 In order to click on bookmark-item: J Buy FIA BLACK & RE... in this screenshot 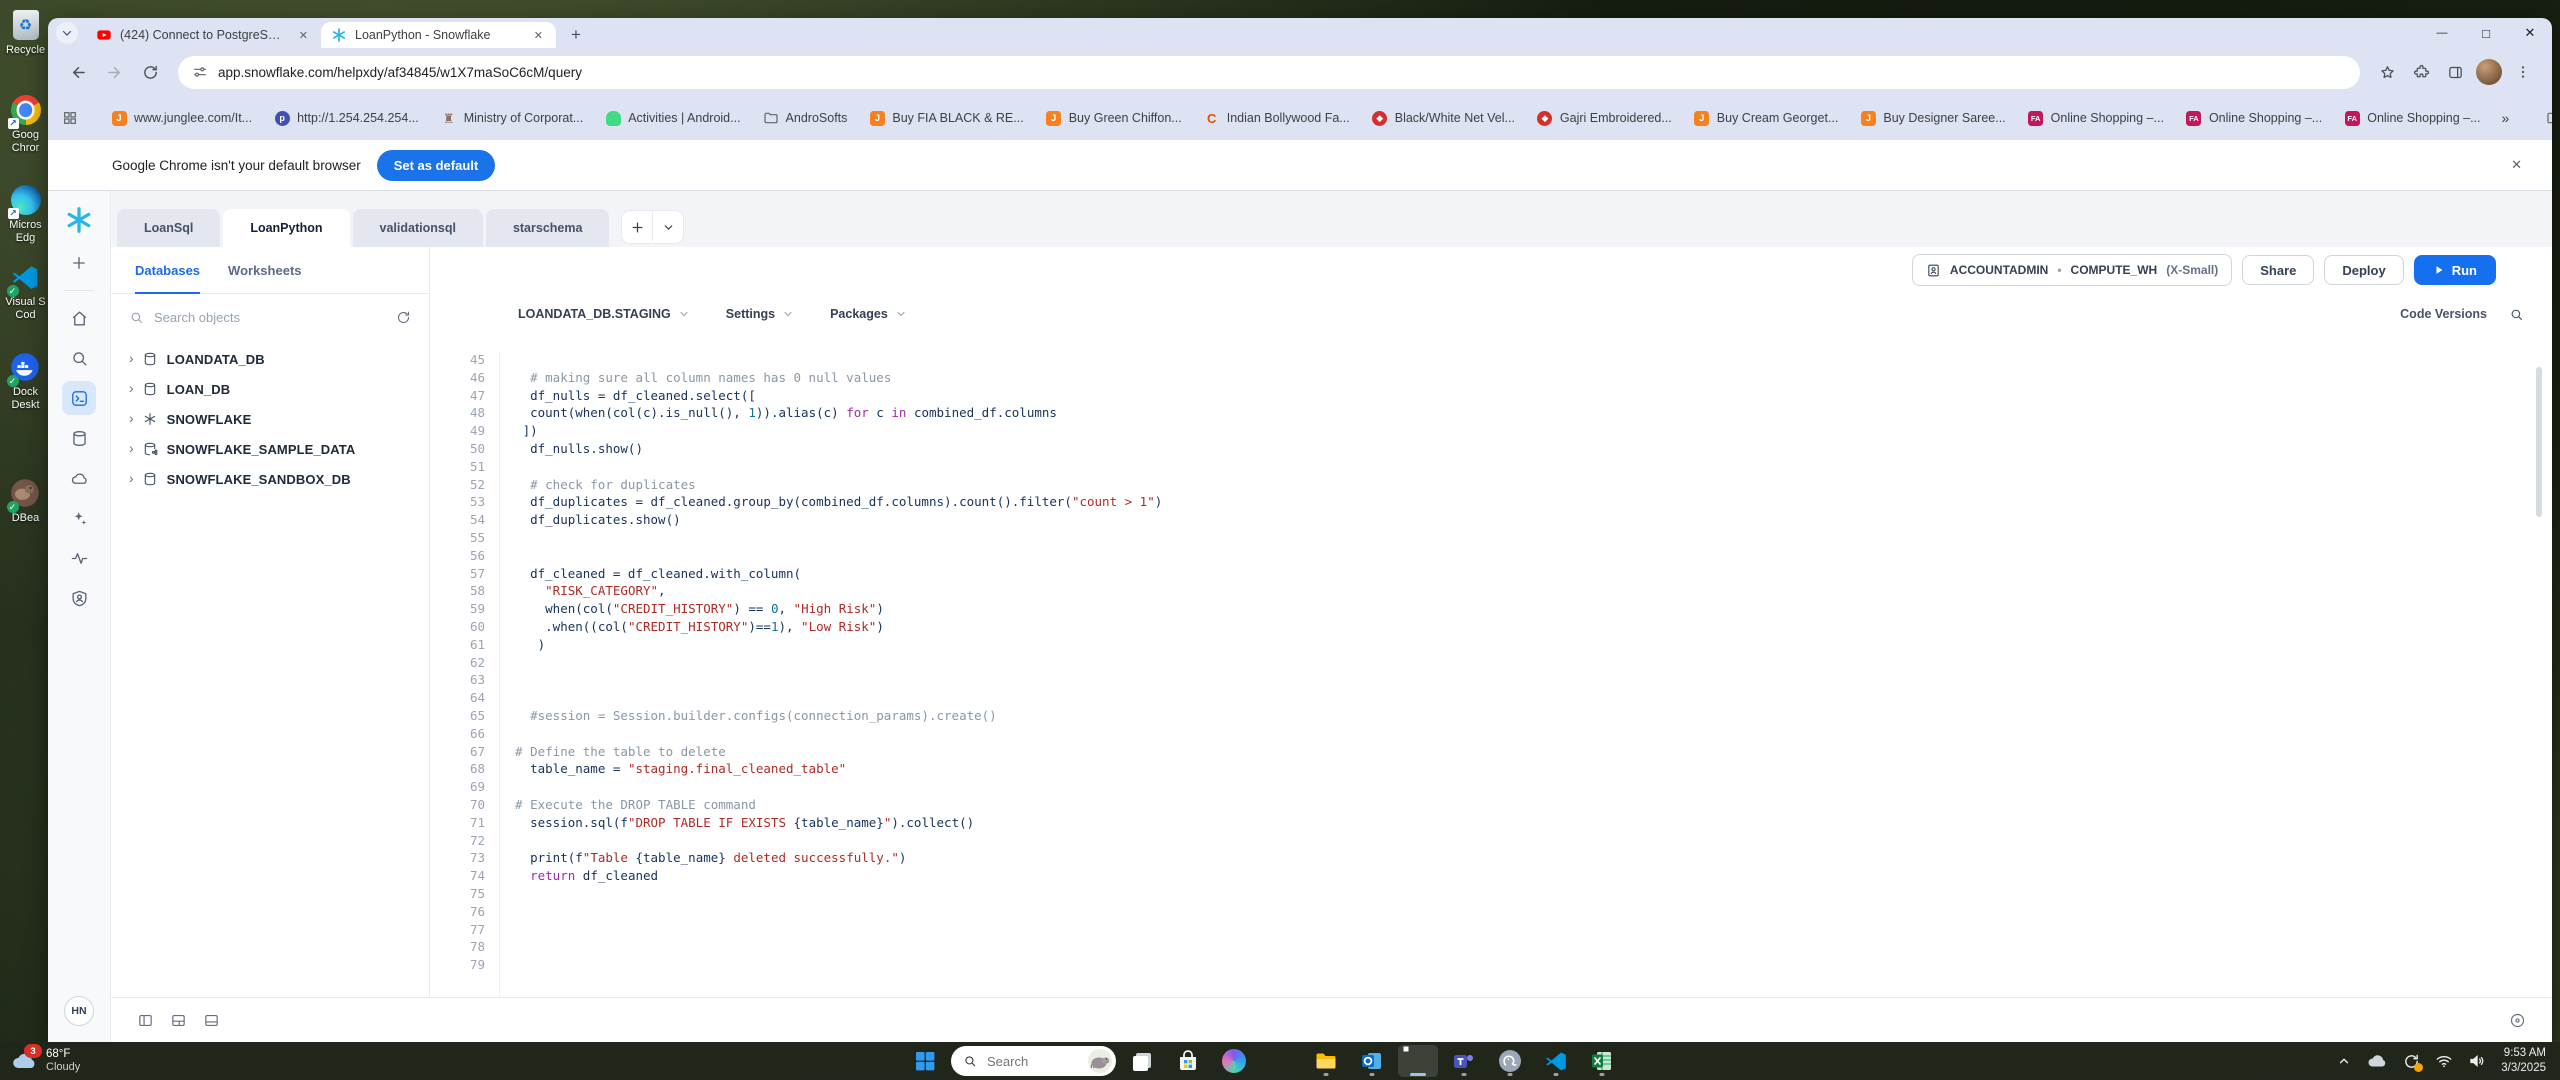, I will do `click(946, 118)`.